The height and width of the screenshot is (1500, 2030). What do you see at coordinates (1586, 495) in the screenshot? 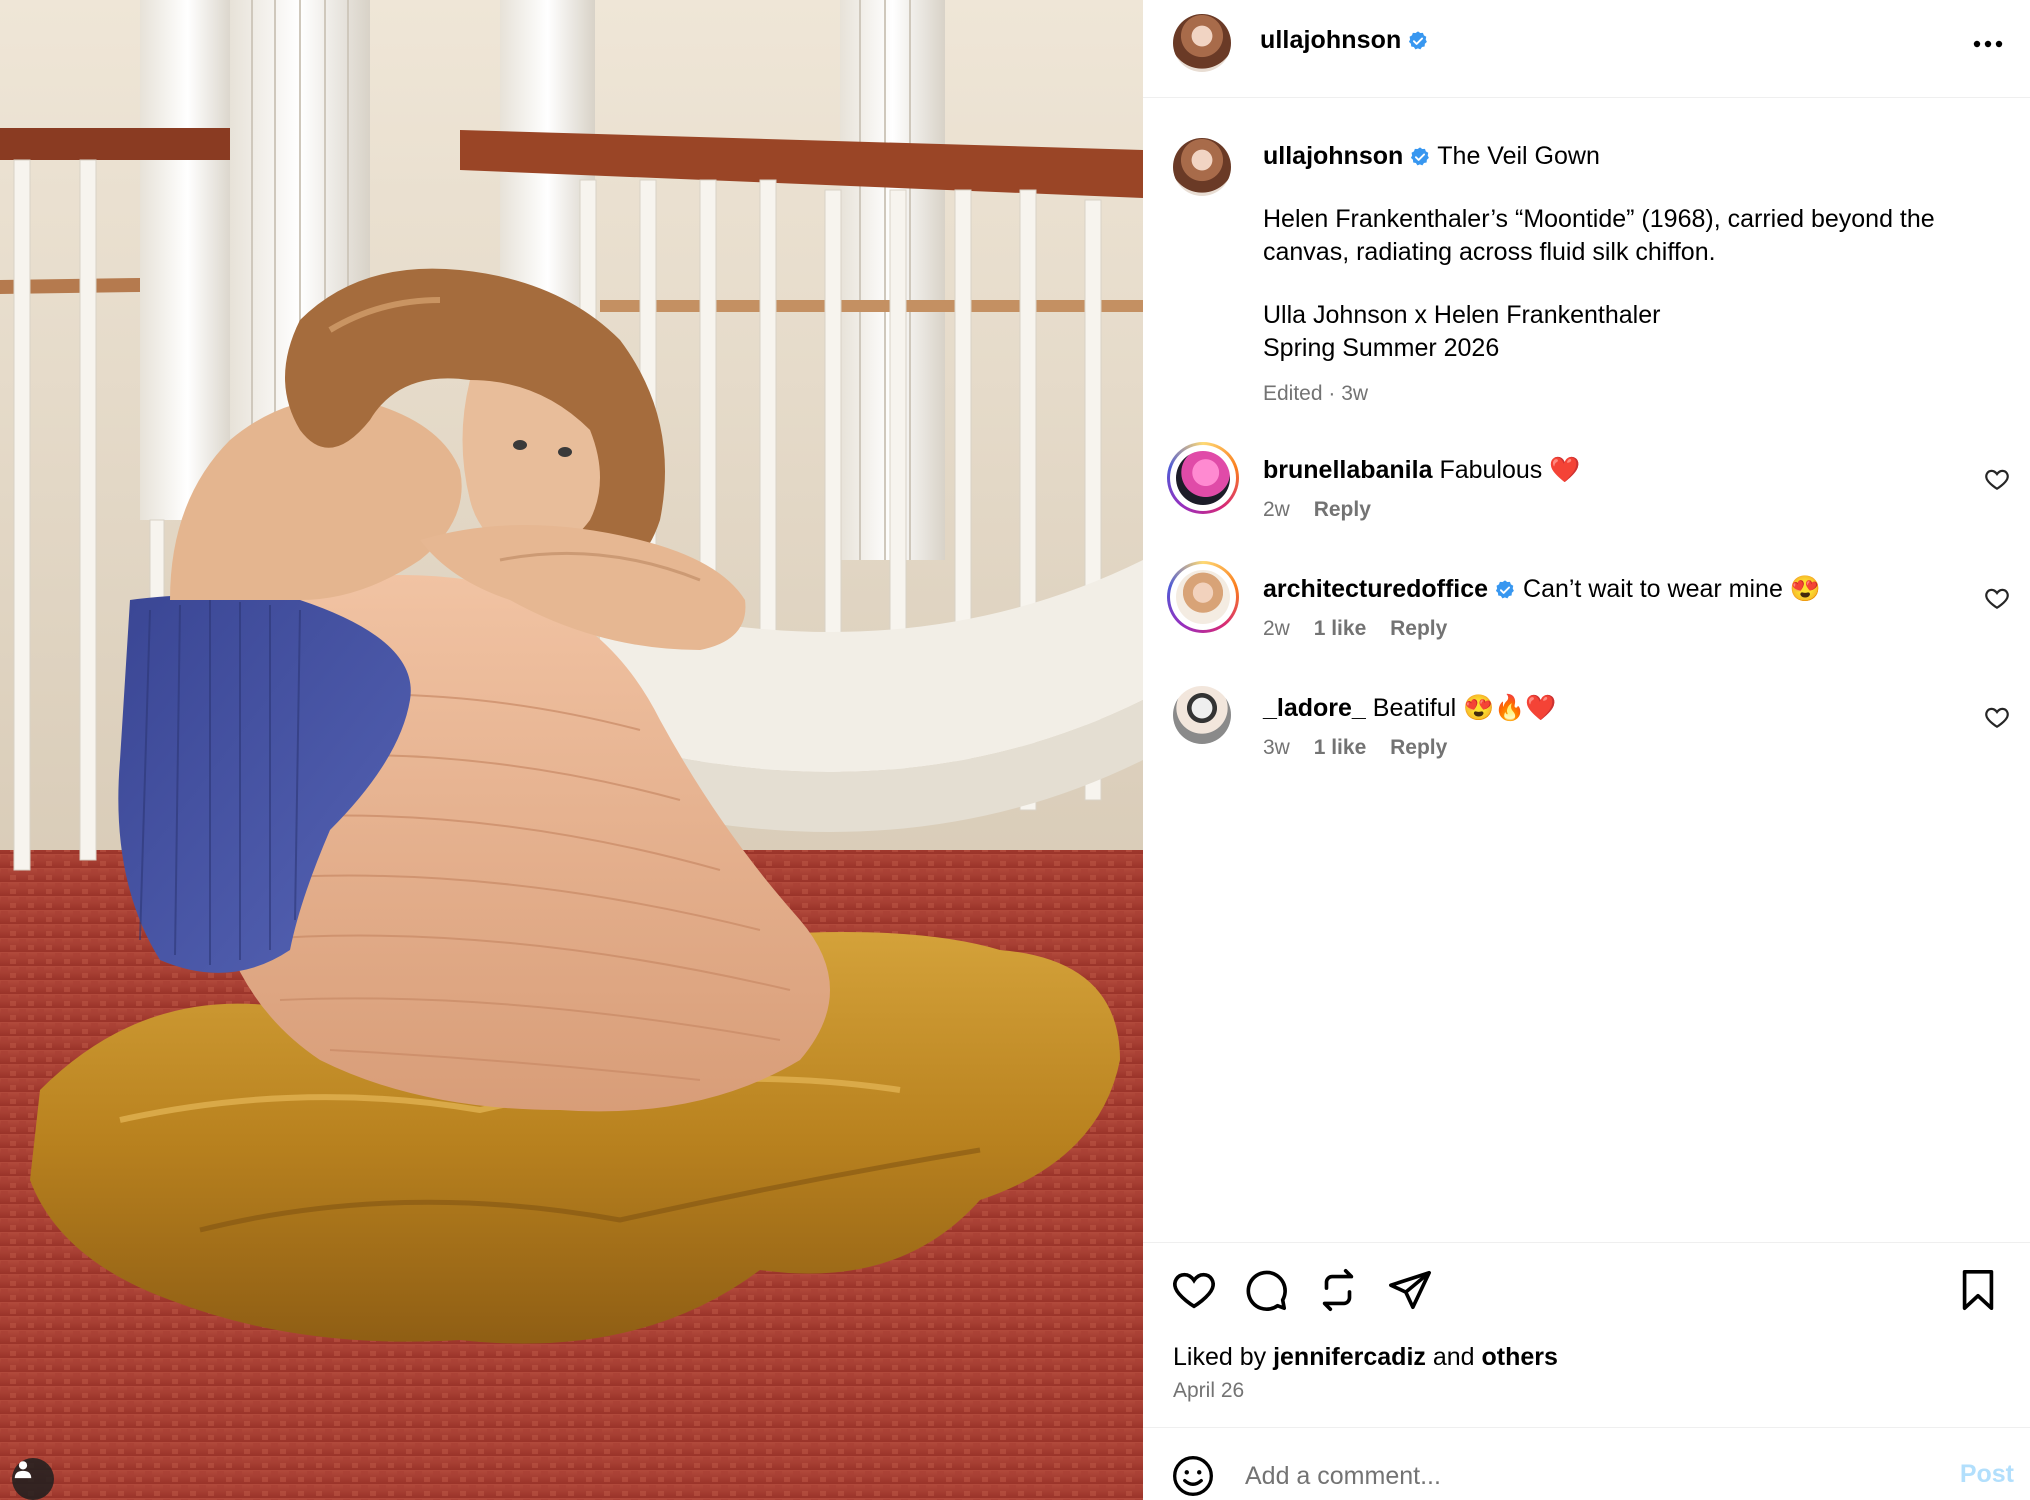
I see `comment-item: brunellabanila Fabulous ❤️ 2w Reply` at bounding box center [1586, 495].